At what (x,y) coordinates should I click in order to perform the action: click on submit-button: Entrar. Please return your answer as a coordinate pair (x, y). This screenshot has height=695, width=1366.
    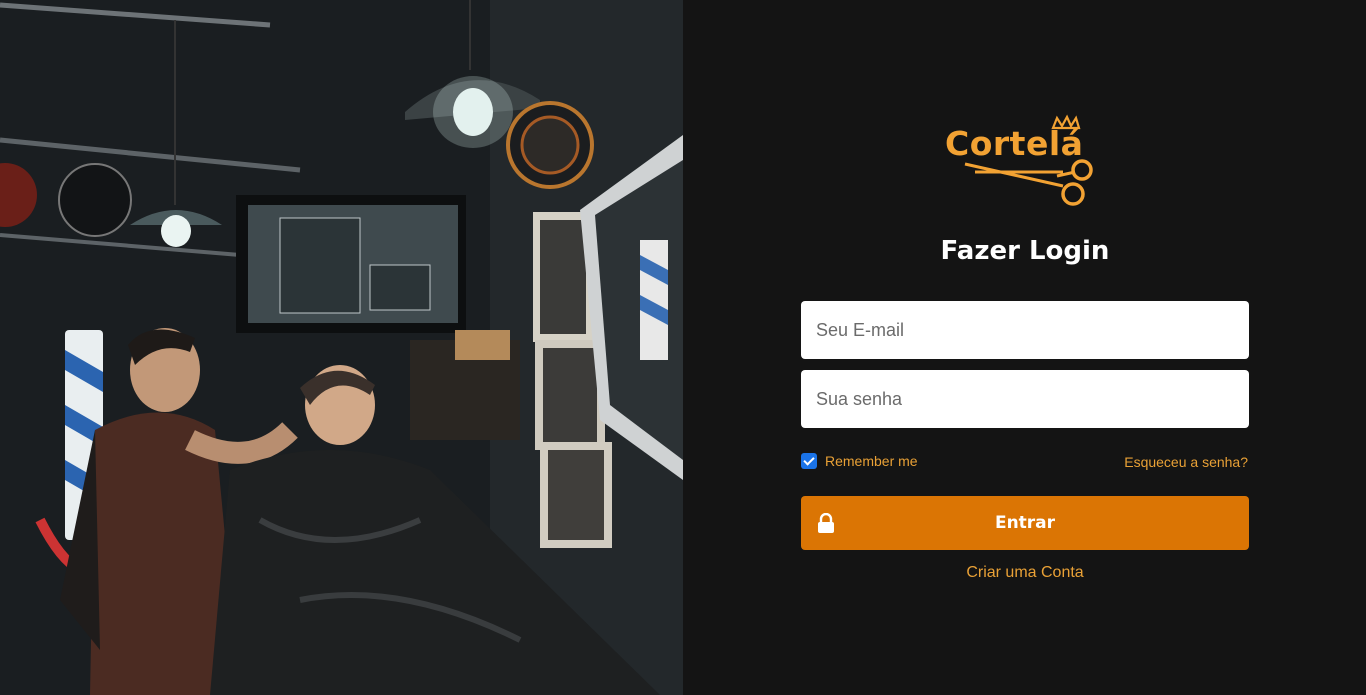
    Looking at the image, I should click on (1025, 523).